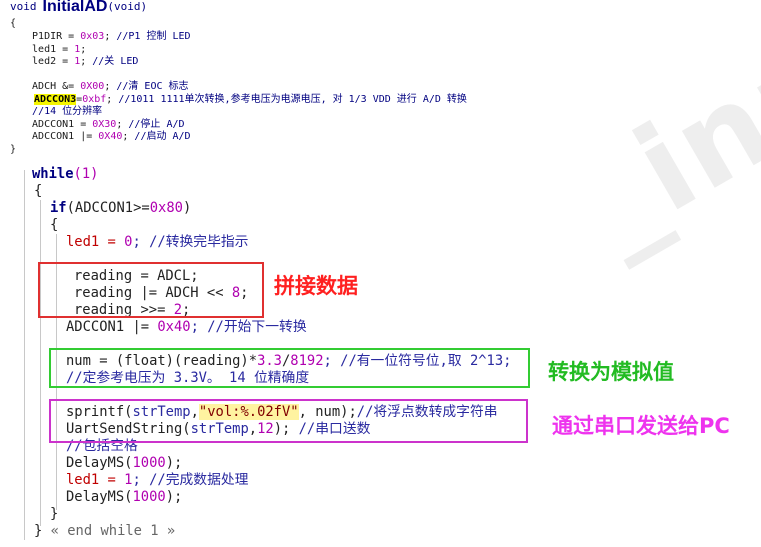 The width and height of the screenshot is (761, 547). Describe the element at coordinates (157, 480) in the screenshot. I see `code-line: led1 = 1; //完成数据处理` at that location.